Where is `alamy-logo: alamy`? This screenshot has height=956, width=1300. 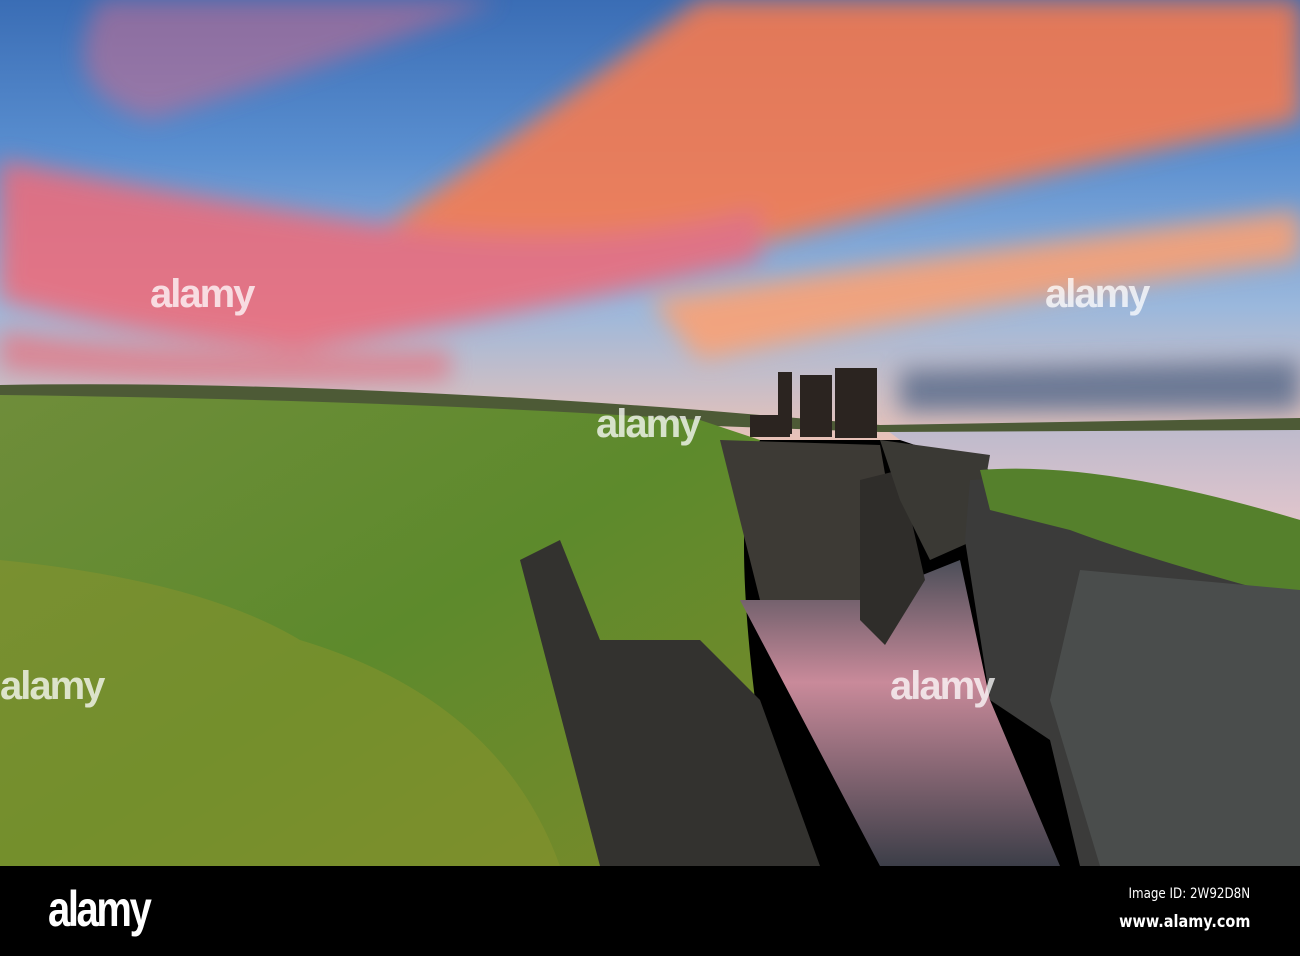 alamy-logo: alamy is located at coordinates (100, 909).